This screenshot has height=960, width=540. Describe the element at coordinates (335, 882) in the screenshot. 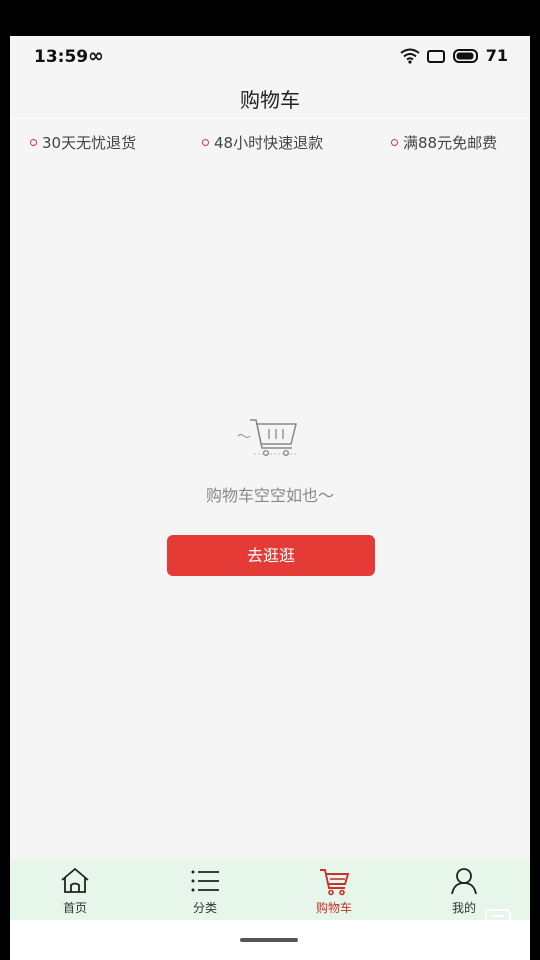

I see `cart-icon` at that location.